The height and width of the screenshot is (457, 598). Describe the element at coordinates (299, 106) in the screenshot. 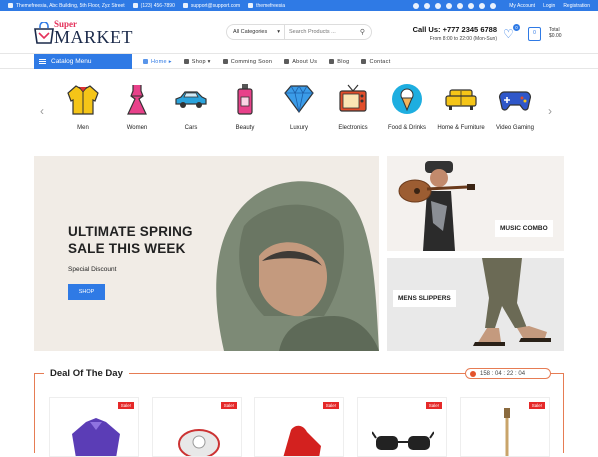

I see `category-luxury: Luxury` at that location.